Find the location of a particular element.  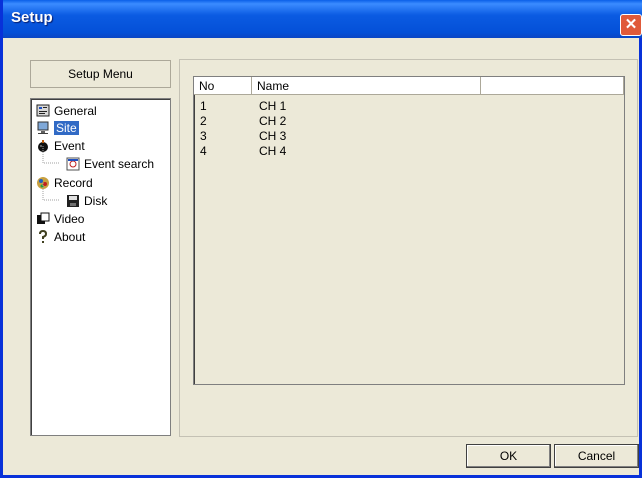

column-header-name: Name is located at coordinates (366, 86).